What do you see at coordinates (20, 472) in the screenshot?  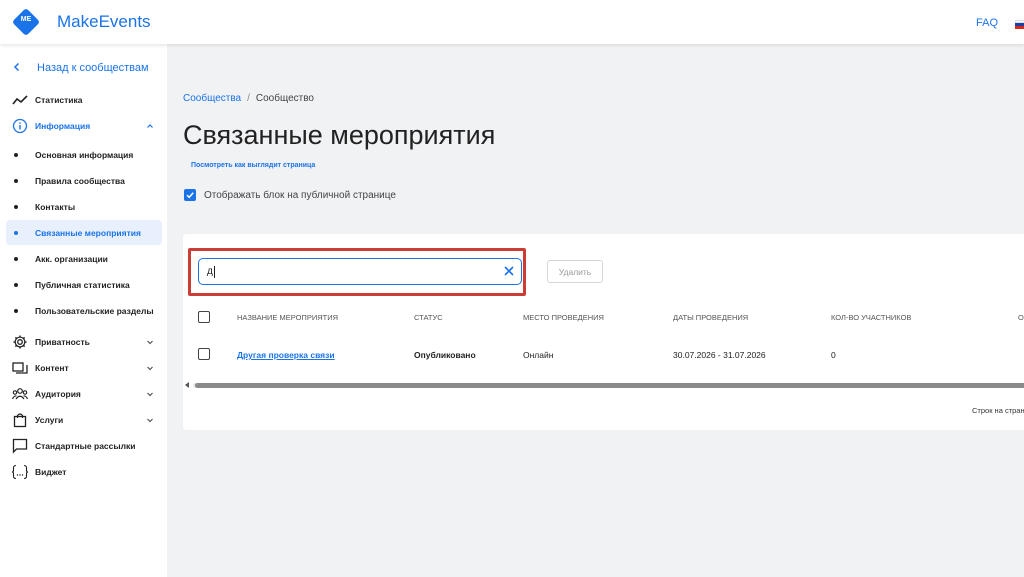 I see `braces-icon` at bounding box center [20, 472].